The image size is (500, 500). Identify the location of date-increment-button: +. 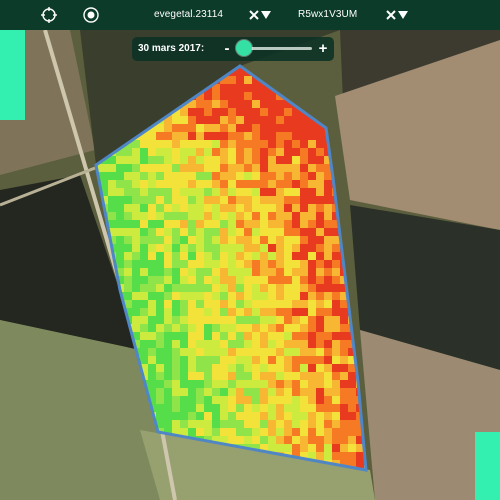
(323, 49).